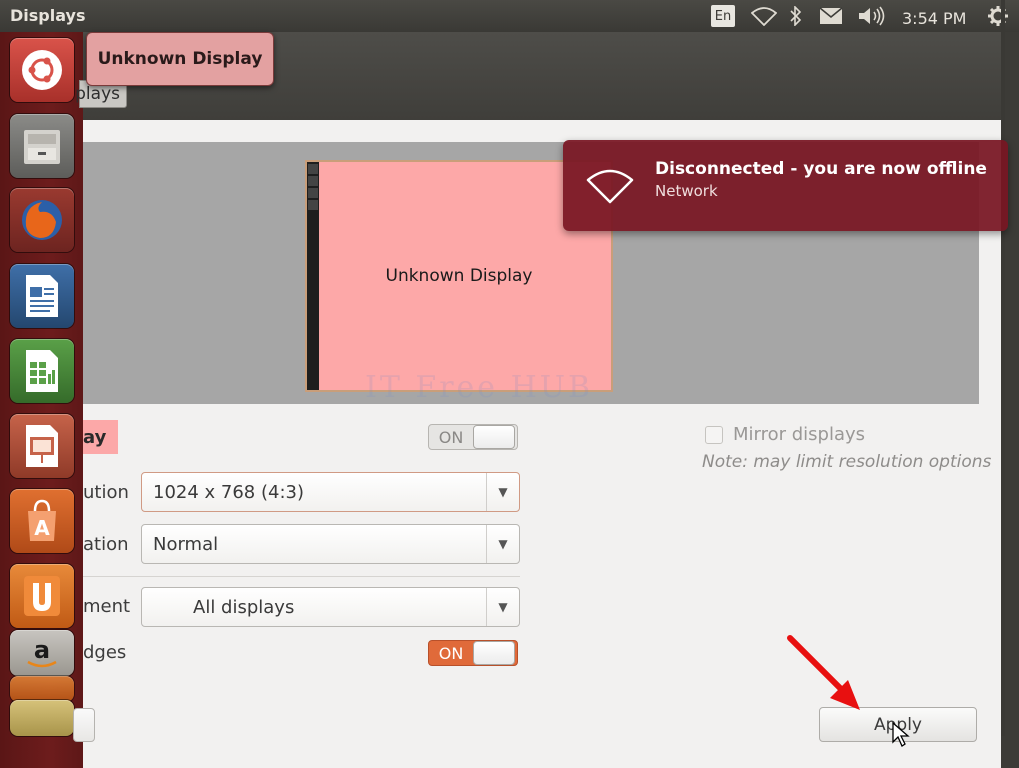  Describe the element at coordinates (847, 462) in the screenshot. I see `mirror-note: Note: may limit resolution options` at that location.